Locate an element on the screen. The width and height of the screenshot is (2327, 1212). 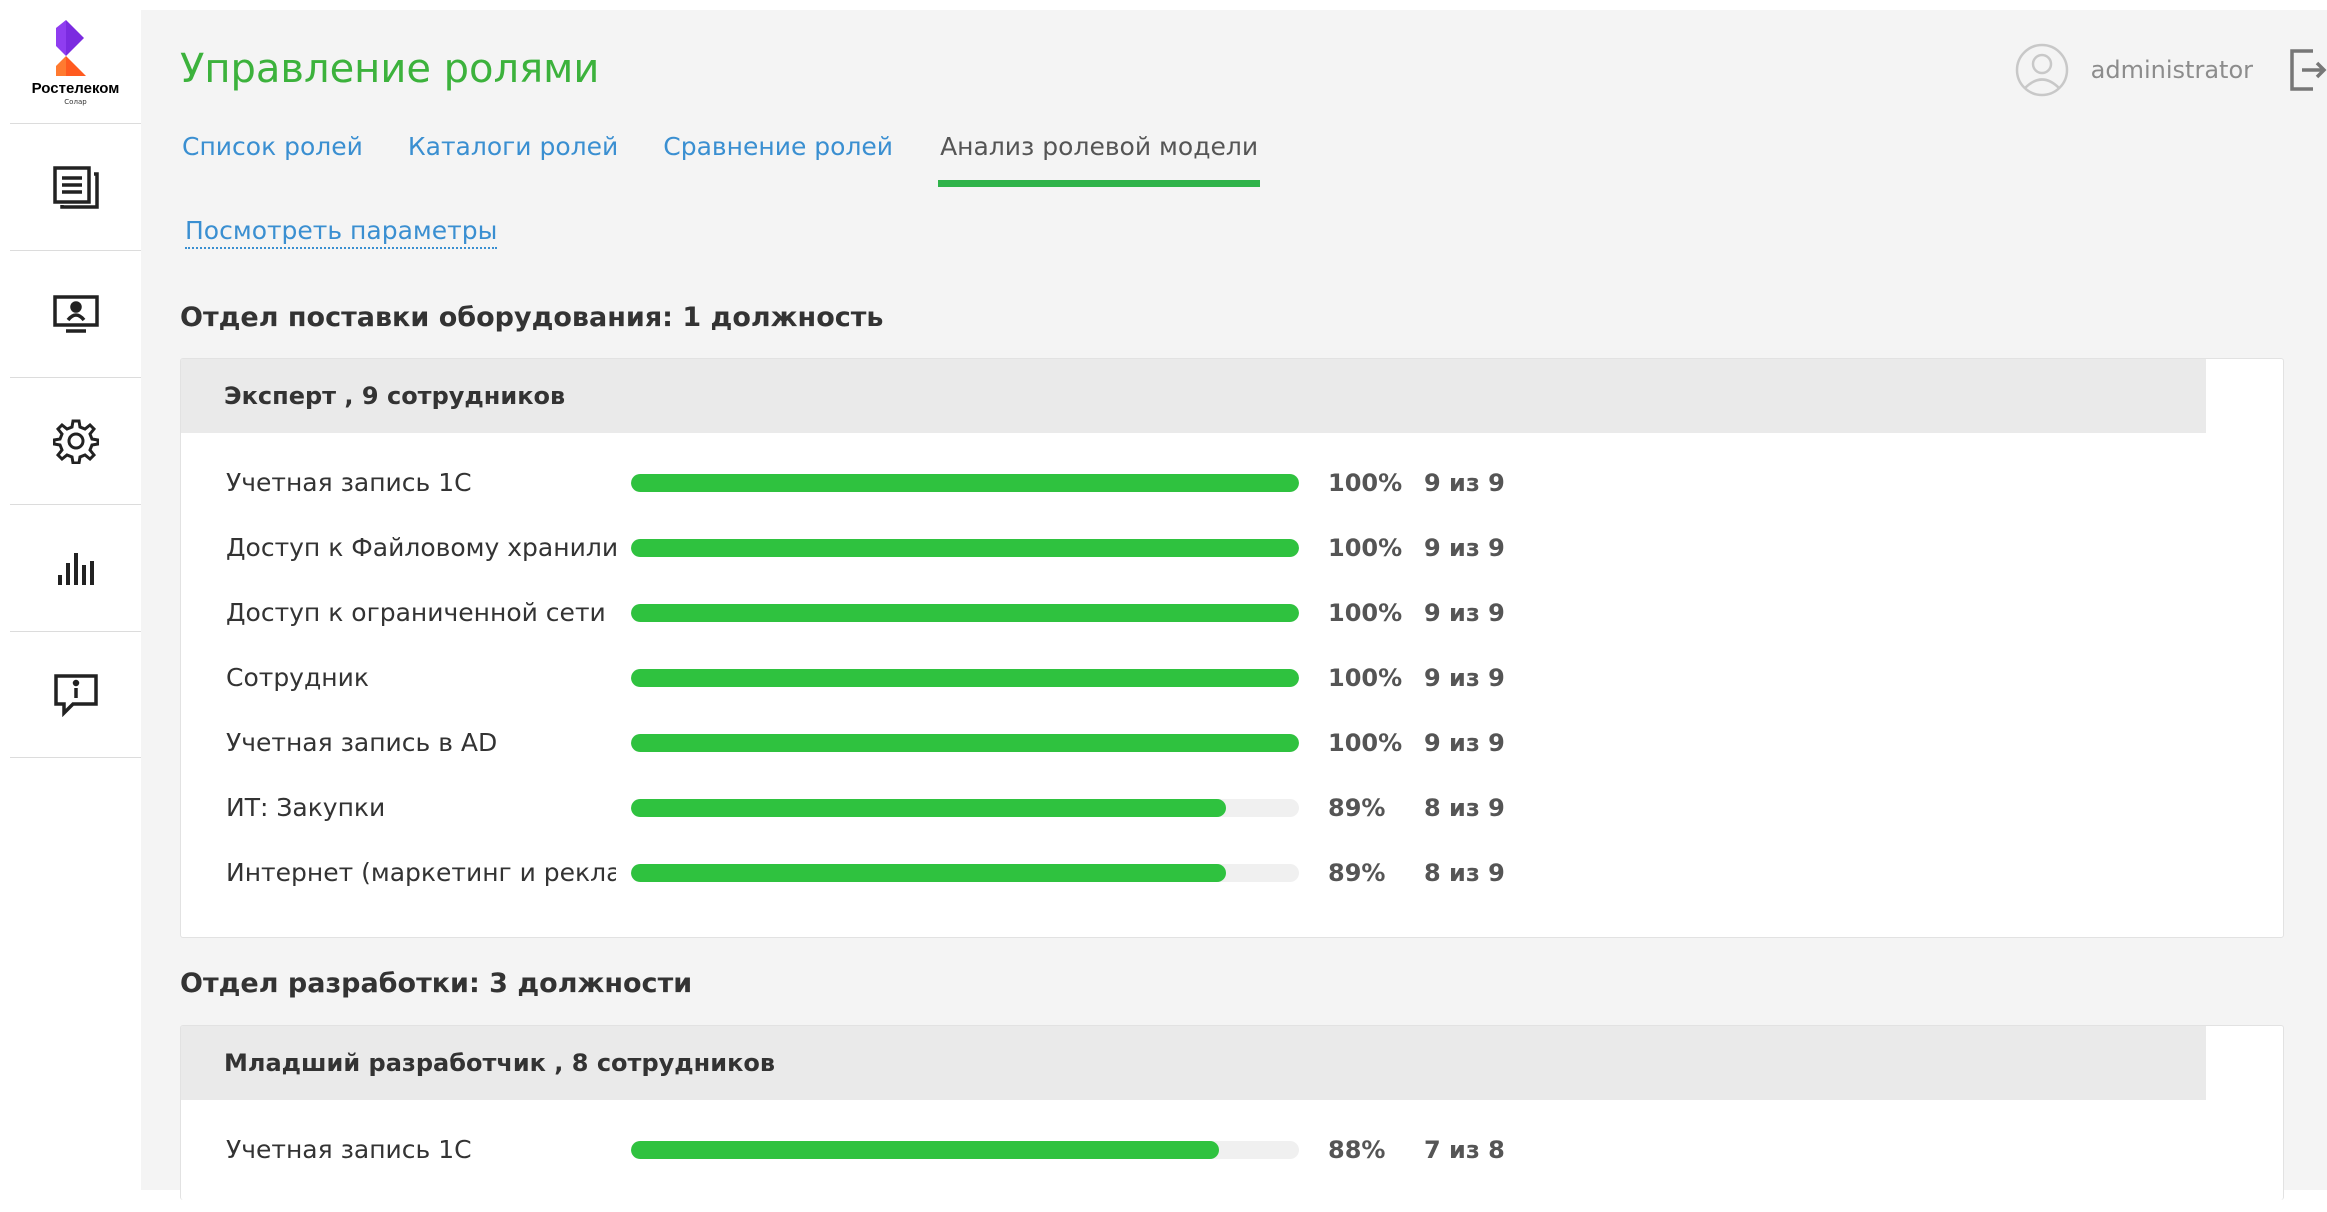
gear-icon is located at coordinates (75, 441).